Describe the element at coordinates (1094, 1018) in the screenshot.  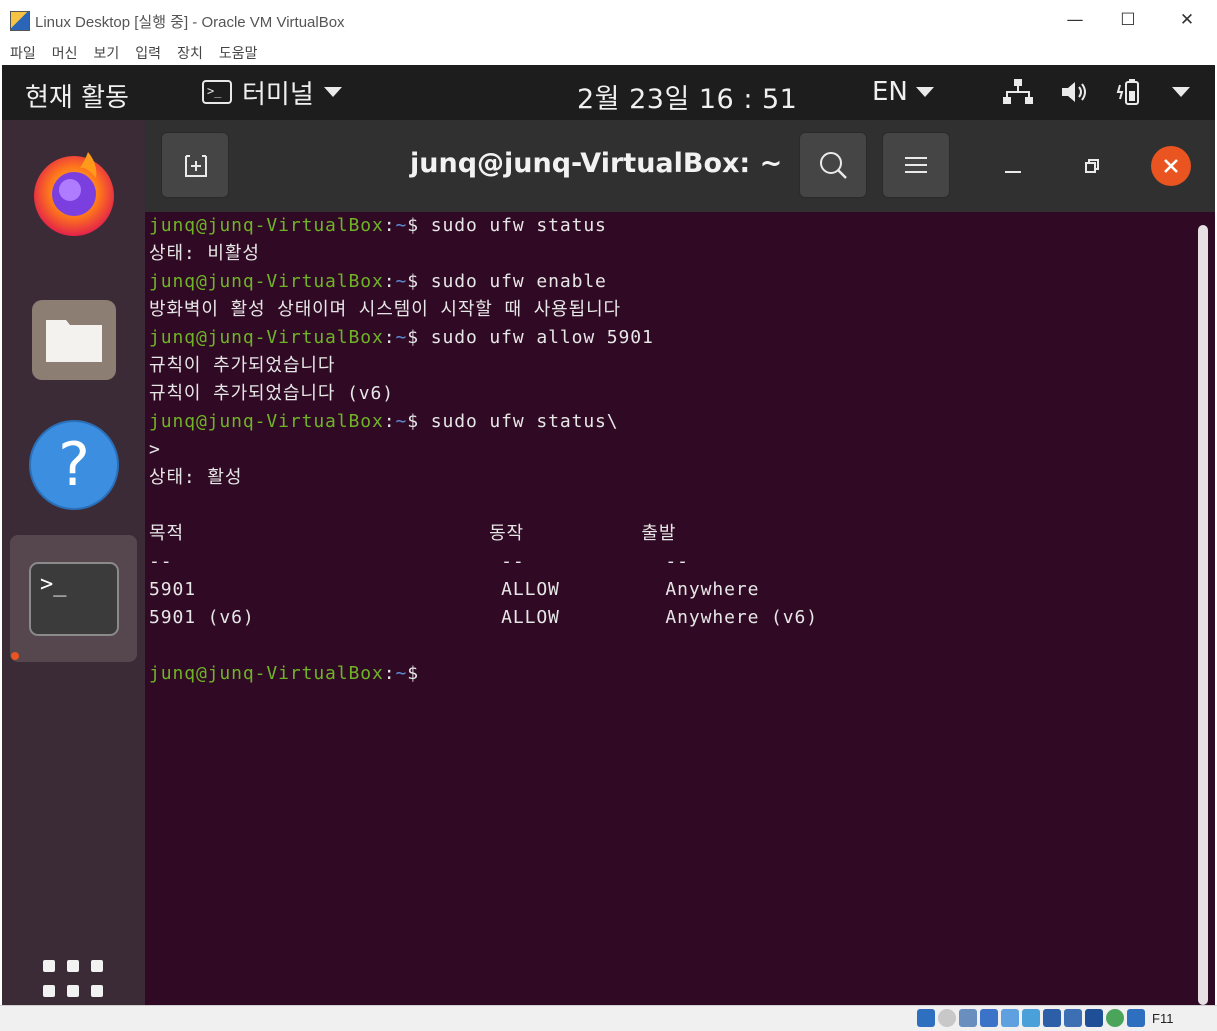
I see `vt-x-icon` at that location.